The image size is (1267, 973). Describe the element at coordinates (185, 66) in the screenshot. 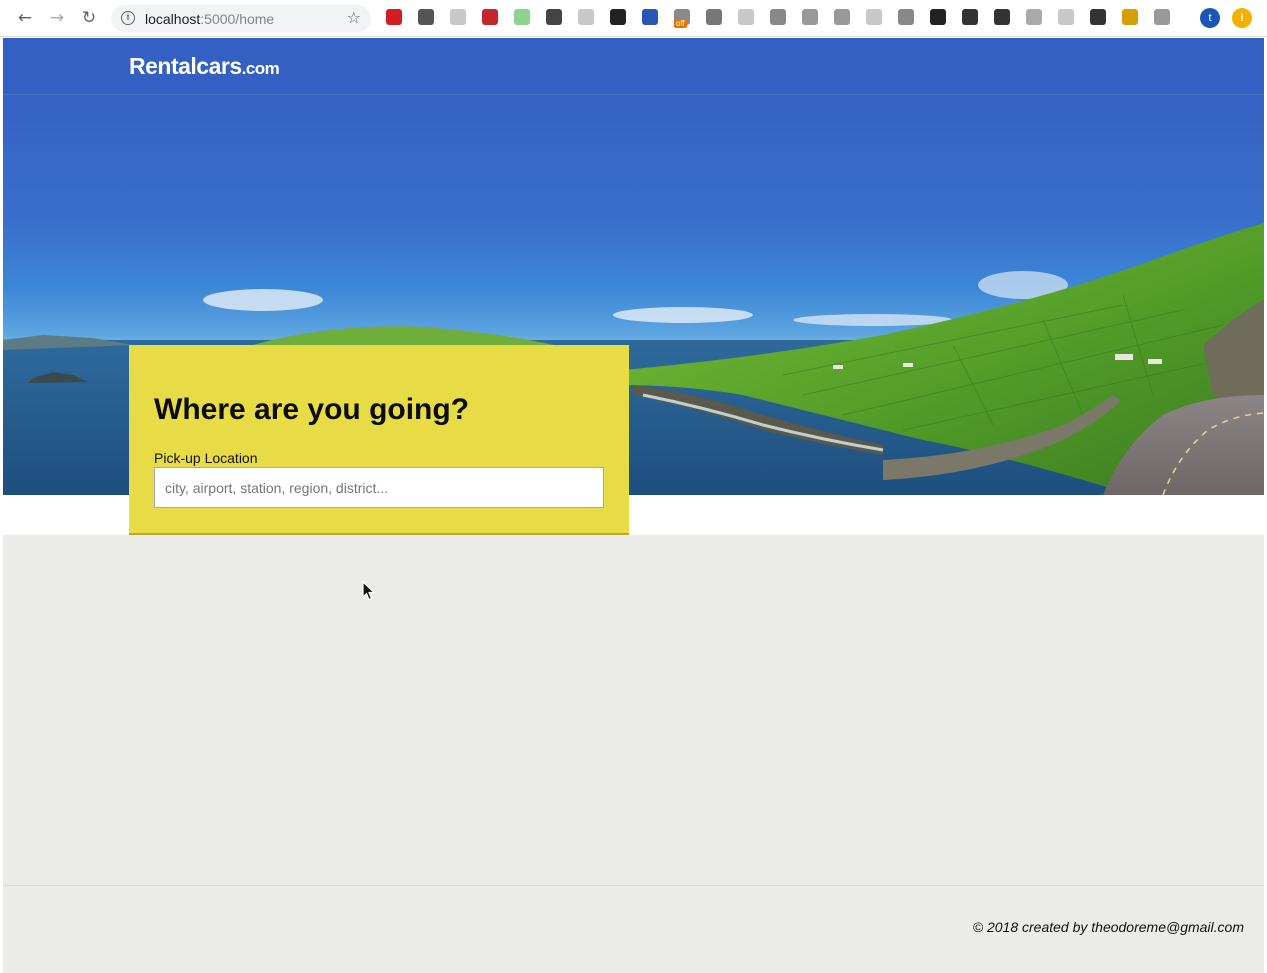

I see `logo-text: Rentalcars` at that location.